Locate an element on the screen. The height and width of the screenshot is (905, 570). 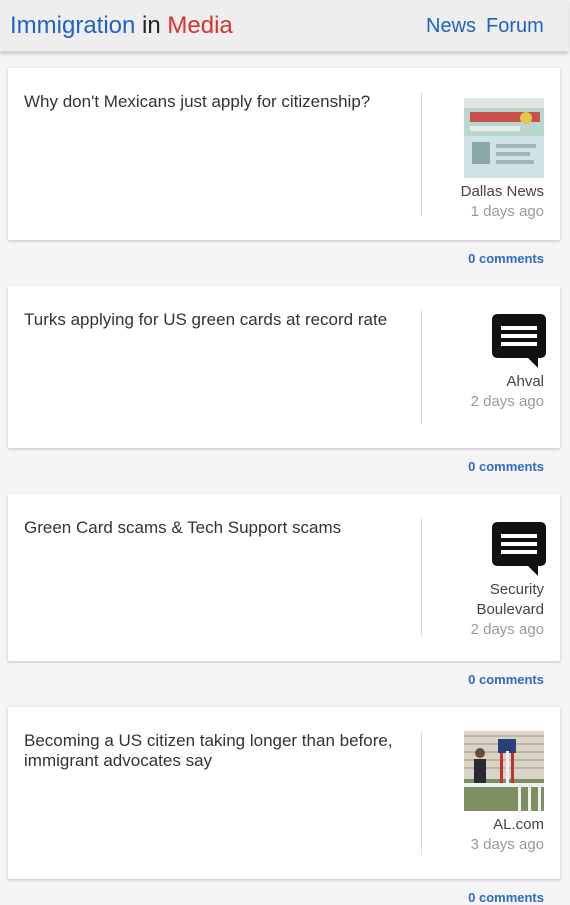
article-source: AL.com is located at coordinates (518, 824).